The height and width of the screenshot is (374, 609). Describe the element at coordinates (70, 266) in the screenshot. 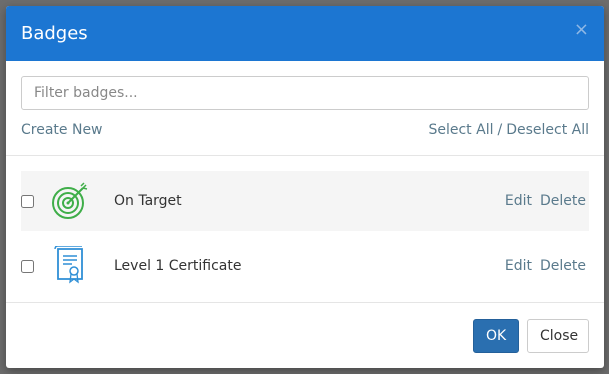

I see `certificate-icon` at that location.